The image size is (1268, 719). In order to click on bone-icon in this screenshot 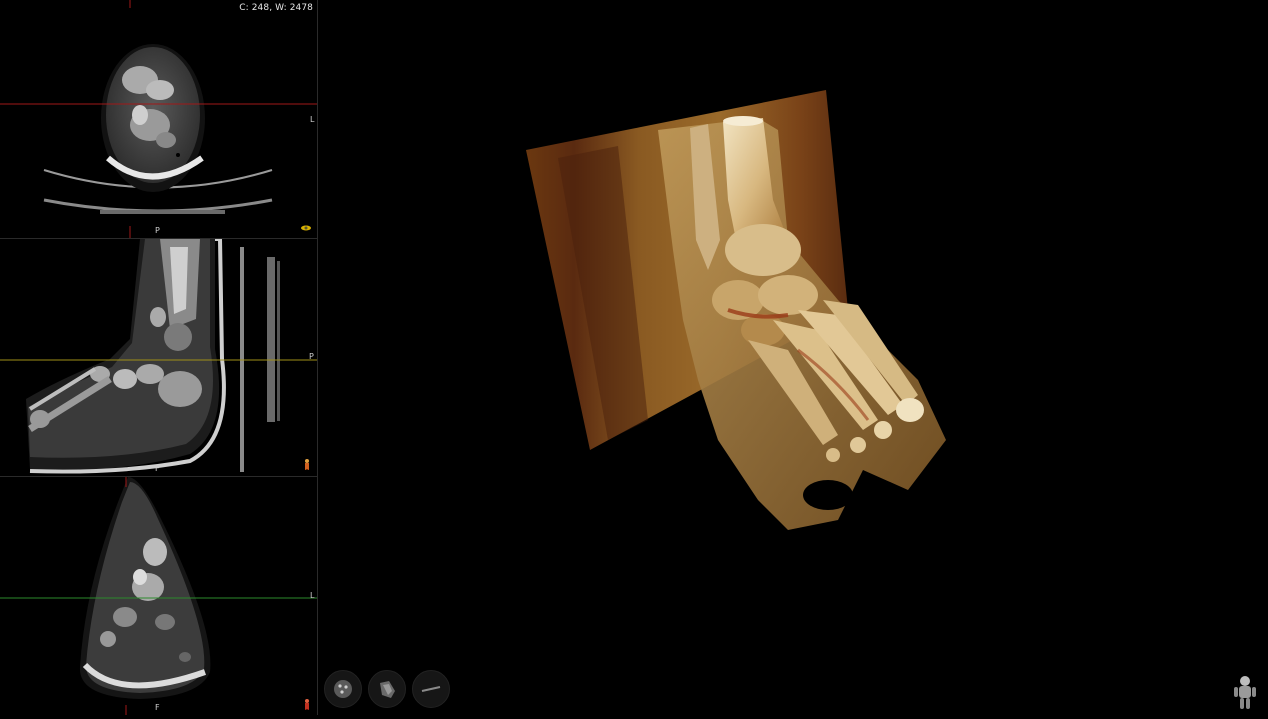, I will do `click(387, 689)`.